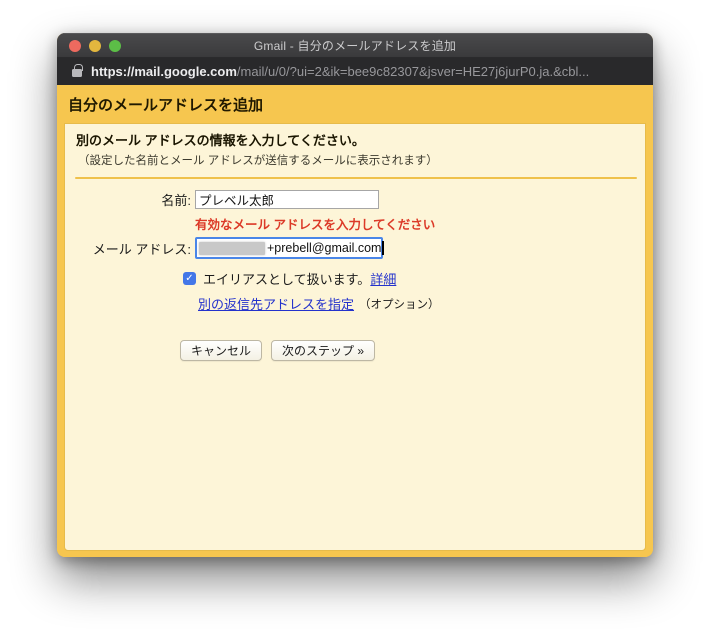 The width and height of the screenshot is (710, 630). I want to click on email-label: メール アドレス:, so click(141, 249).